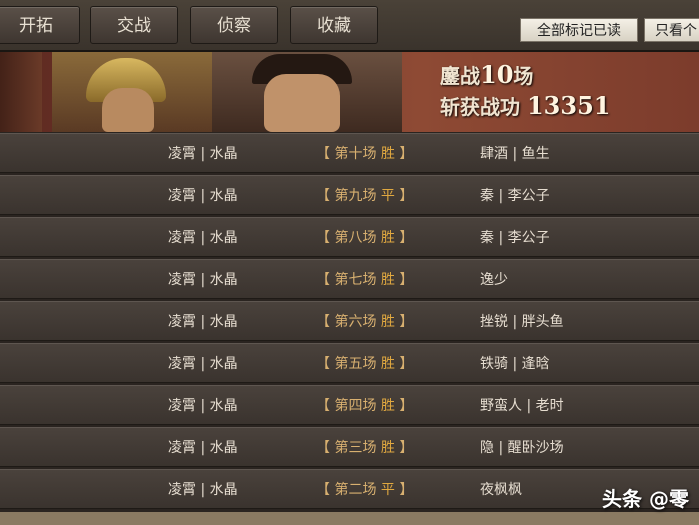  I want to click on round-label: 【 第十场 胜 】, so click(365, 154).